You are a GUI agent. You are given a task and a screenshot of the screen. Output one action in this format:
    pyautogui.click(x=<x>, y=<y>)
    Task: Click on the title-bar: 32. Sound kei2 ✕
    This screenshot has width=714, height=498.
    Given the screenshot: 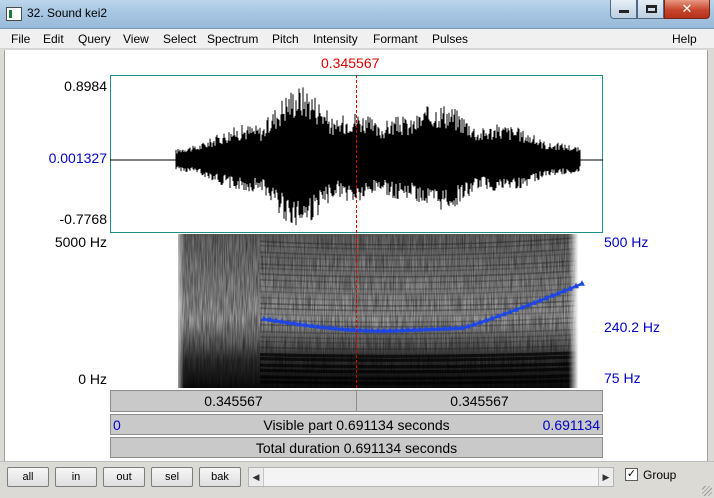 What is the action you would take?
    pyautogui.click(x=357, y=14)
    